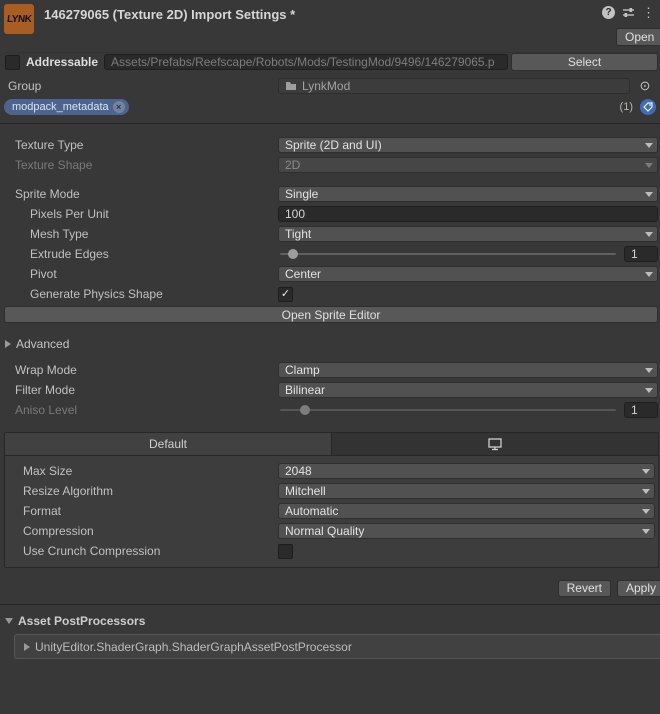 Image resolution: width=660 pixels, height=714 pixels. What do you see at coordinates (645, 86) in the screenshot?
I see `object-picker-icon: ⊙` at bounding box center [645, 86].